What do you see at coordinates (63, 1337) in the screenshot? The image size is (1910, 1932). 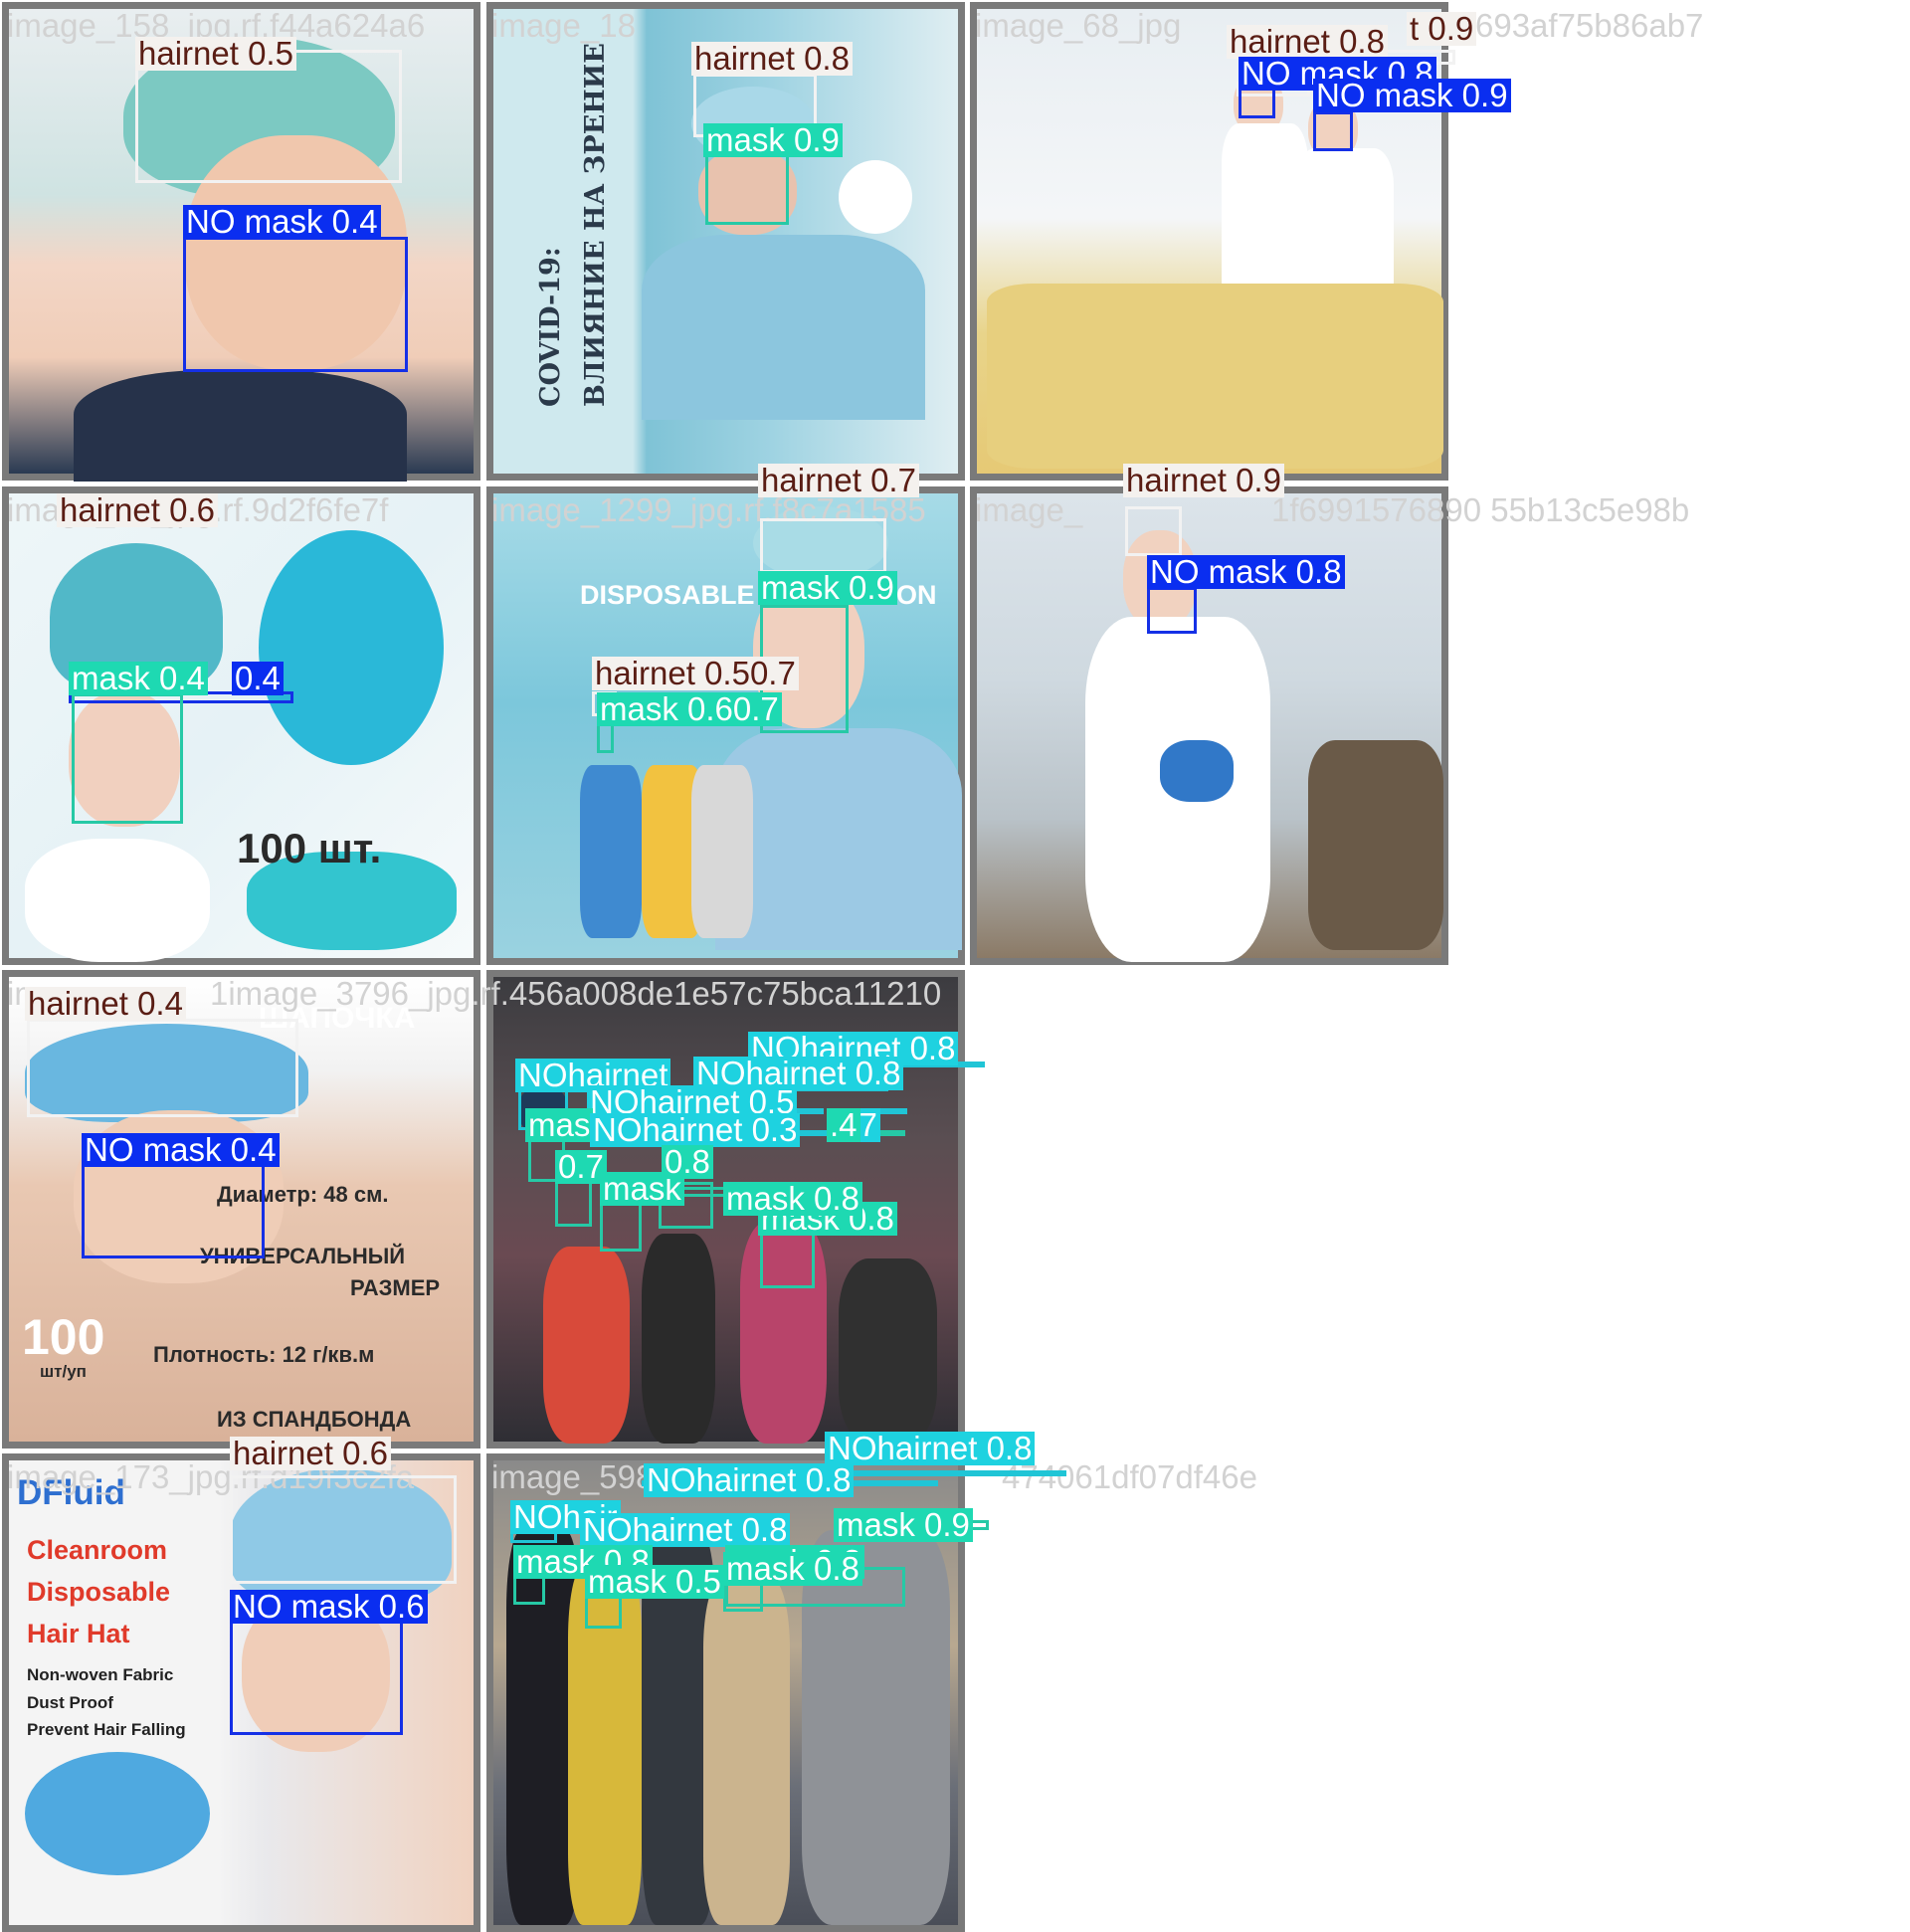 I see `photo-printed-text: 100` at bounding box center [63, 1337].